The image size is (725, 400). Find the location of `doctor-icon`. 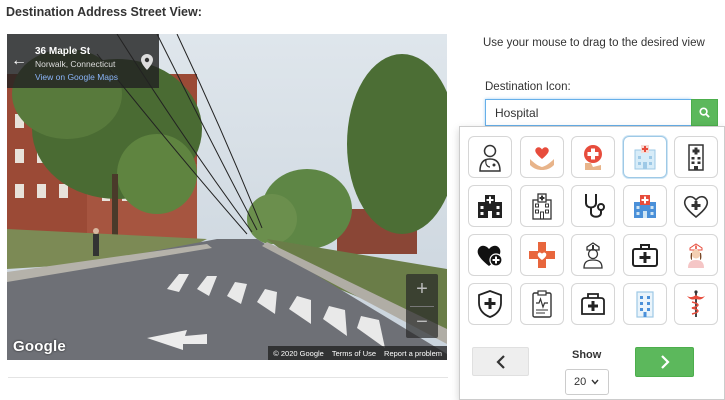

doctor-icon is located at coordinates (490, 157).